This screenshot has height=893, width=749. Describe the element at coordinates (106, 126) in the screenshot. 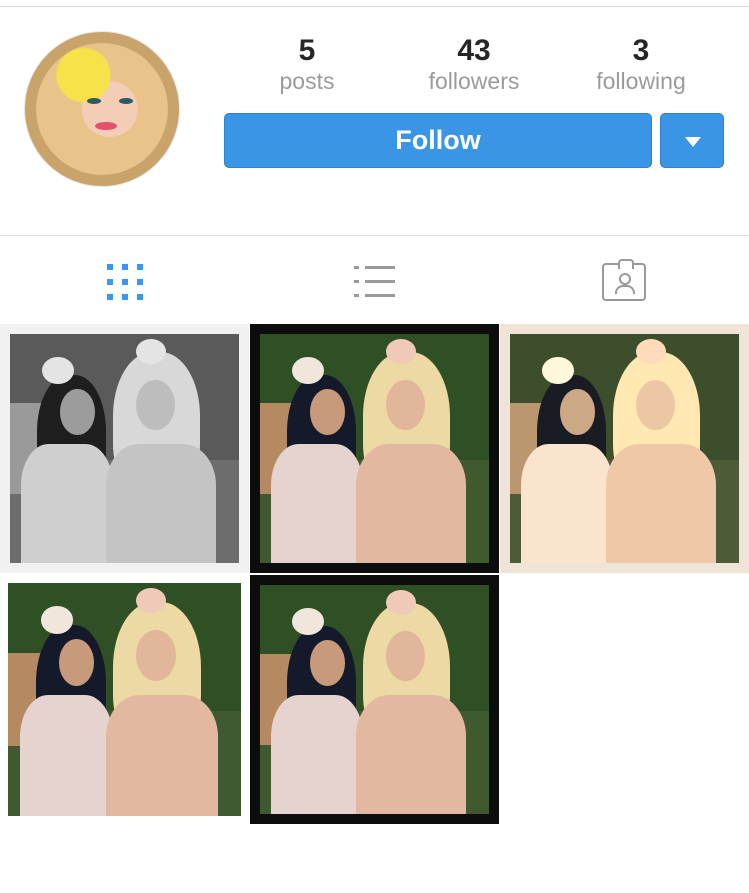

I see `avatar-lips` at that location.